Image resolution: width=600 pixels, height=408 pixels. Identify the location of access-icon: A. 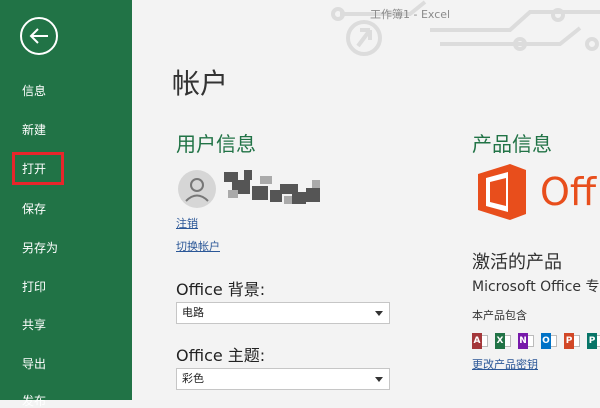
(480, 341).